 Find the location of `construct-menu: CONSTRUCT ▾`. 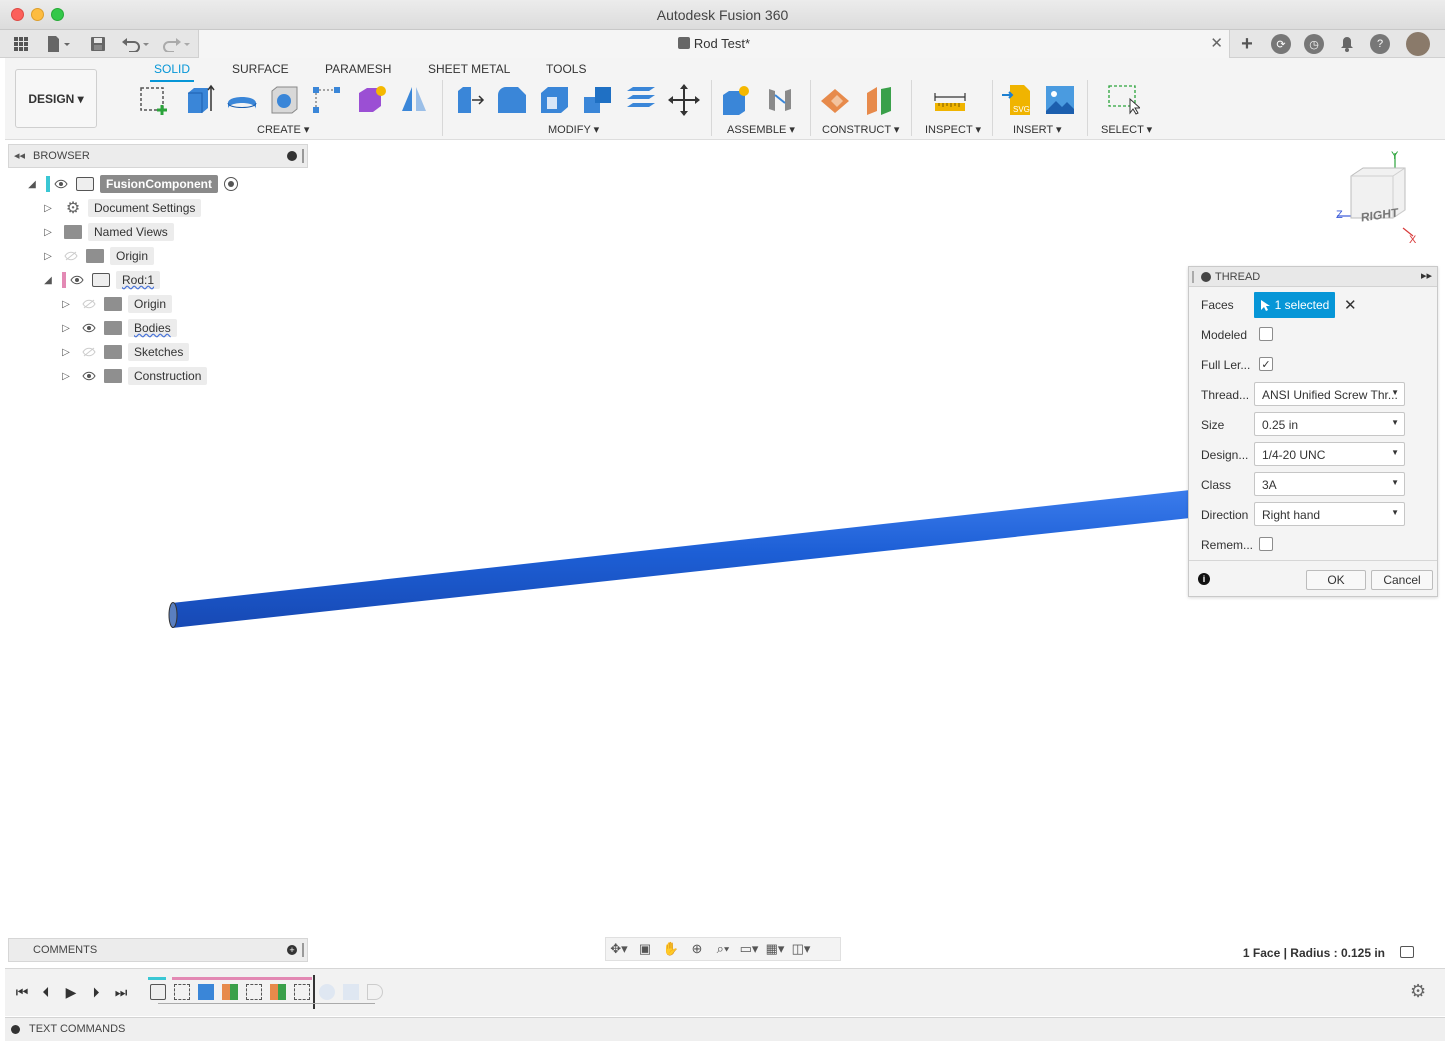

construct-menu: CONSTRUCT ▾ is located at coordinates (860, 129).